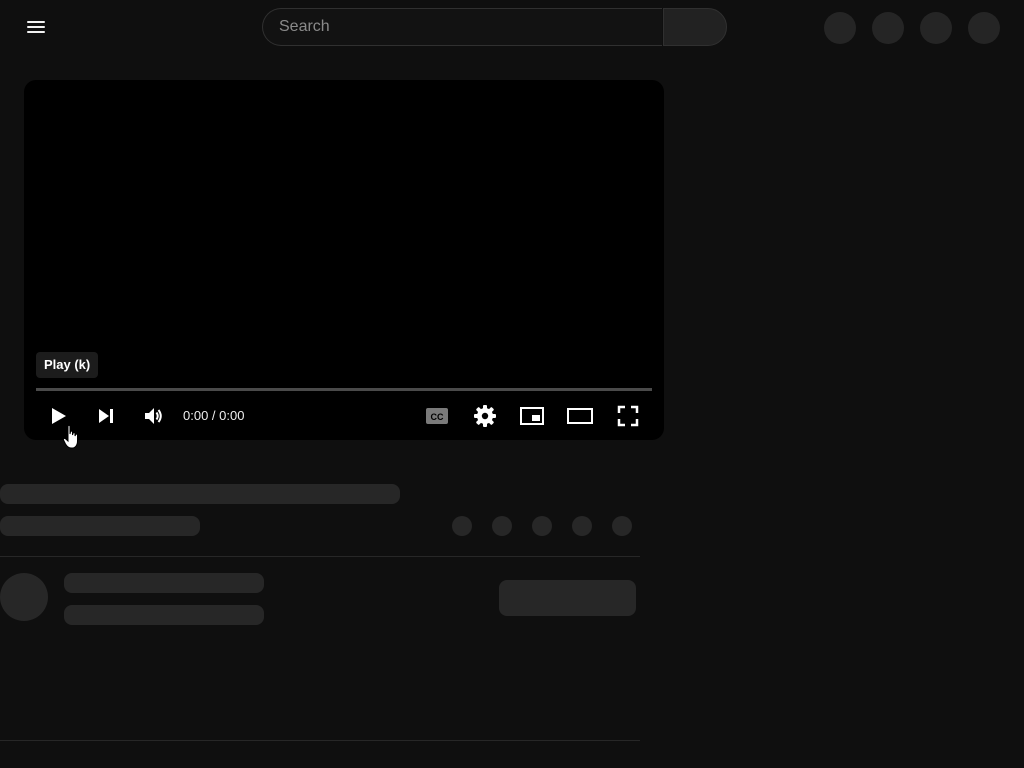 Image resolution: width=1024 pixels, height=768 pixels. I want to click on time-display: 0:00 / 0:00, so click(213, 416).